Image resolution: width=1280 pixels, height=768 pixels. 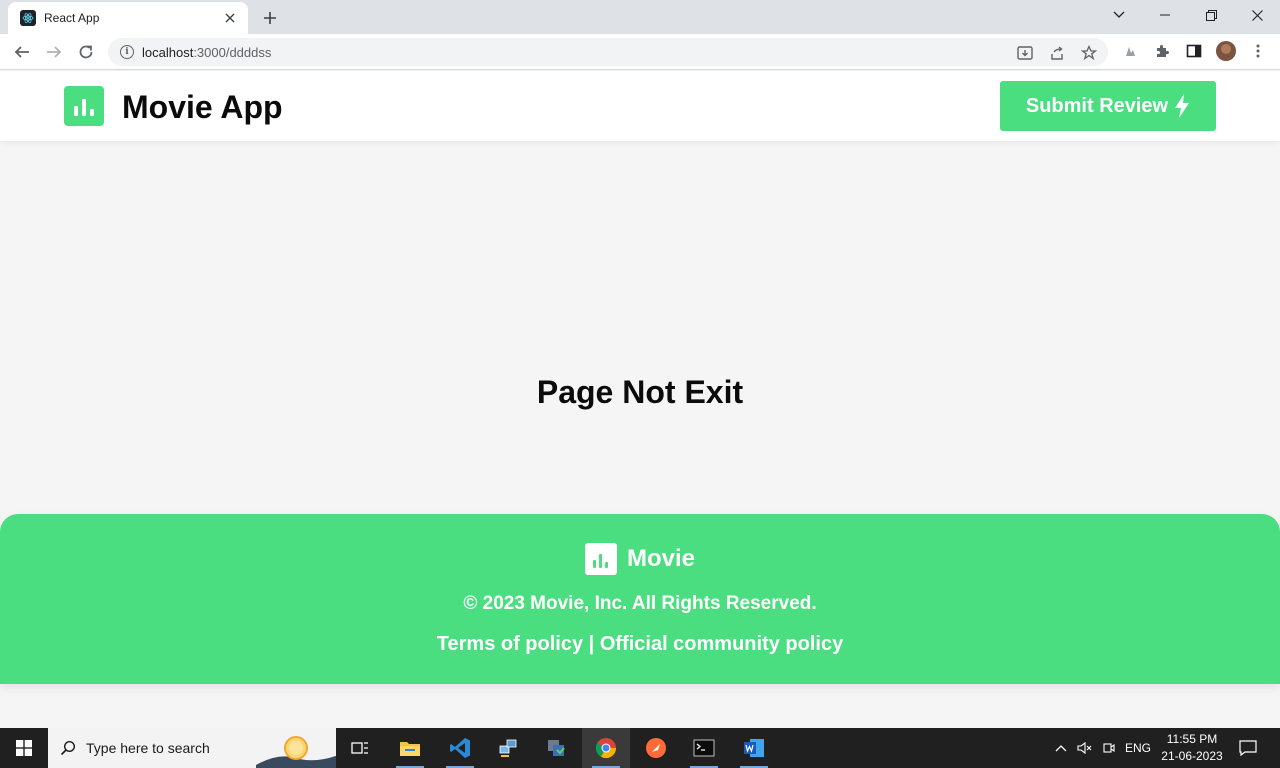 What do you see at coordinates (230, 18) in the screenshot?
I see `tab-close-icon` at bounding box center [230, 18].